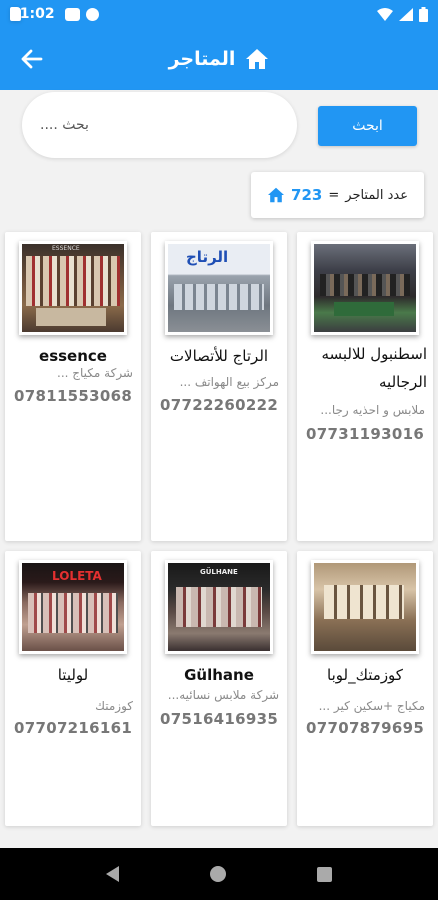 The height and width of the screenshot is (900, 438). I want to click on store-count-equals: =, so click(334, 195).